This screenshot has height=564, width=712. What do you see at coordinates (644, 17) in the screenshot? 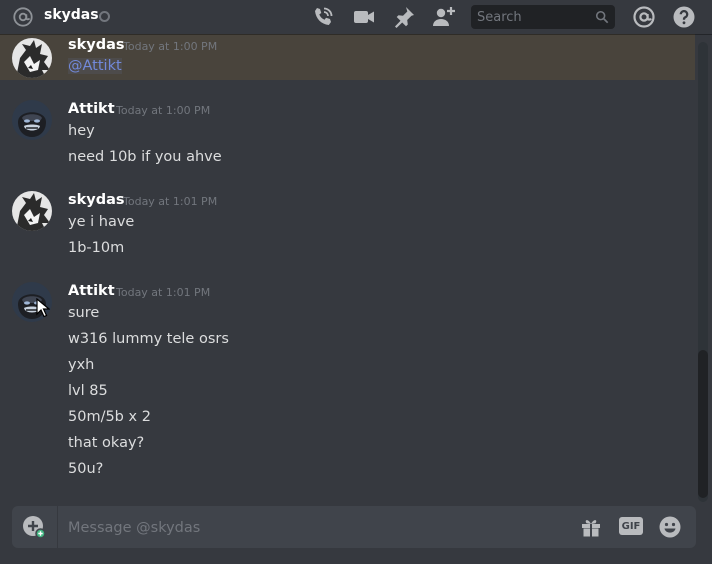
I see `mentions-icon` at bounding box center [644, 17].